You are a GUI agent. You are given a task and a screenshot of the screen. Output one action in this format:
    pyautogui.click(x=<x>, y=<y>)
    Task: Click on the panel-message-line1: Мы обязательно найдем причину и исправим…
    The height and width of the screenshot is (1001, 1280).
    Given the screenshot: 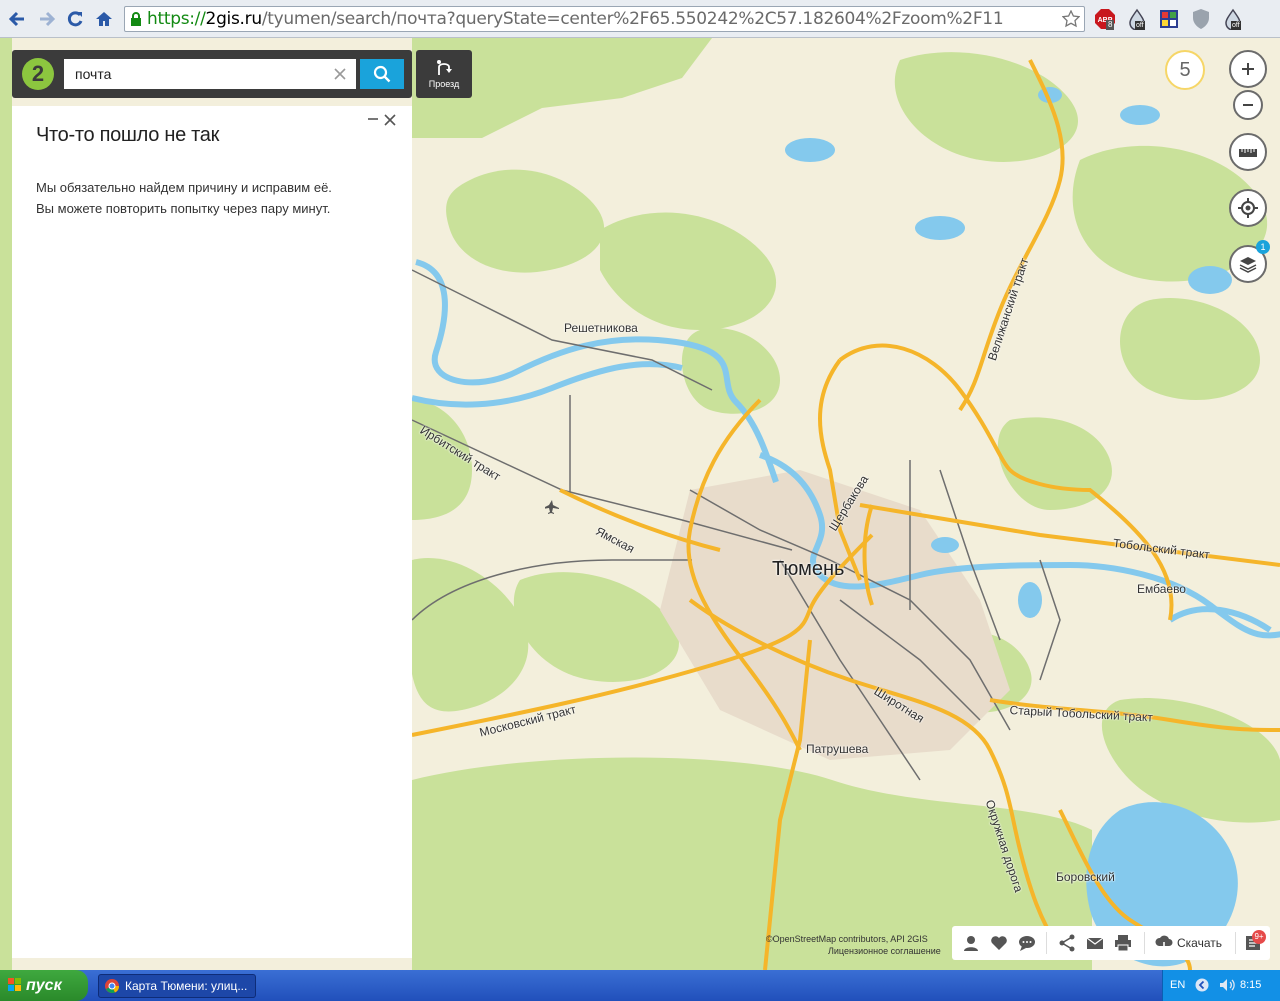 What is the action you would take?
    pyautogui.click(x=184, y=187)
    